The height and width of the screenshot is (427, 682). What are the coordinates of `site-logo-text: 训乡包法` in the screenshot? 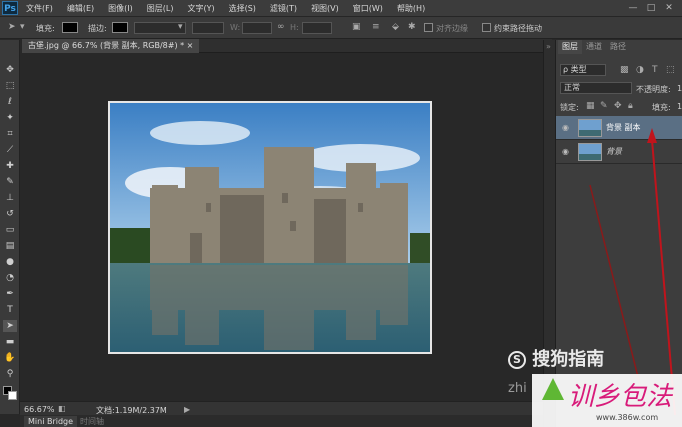 It's located at (620, 397).